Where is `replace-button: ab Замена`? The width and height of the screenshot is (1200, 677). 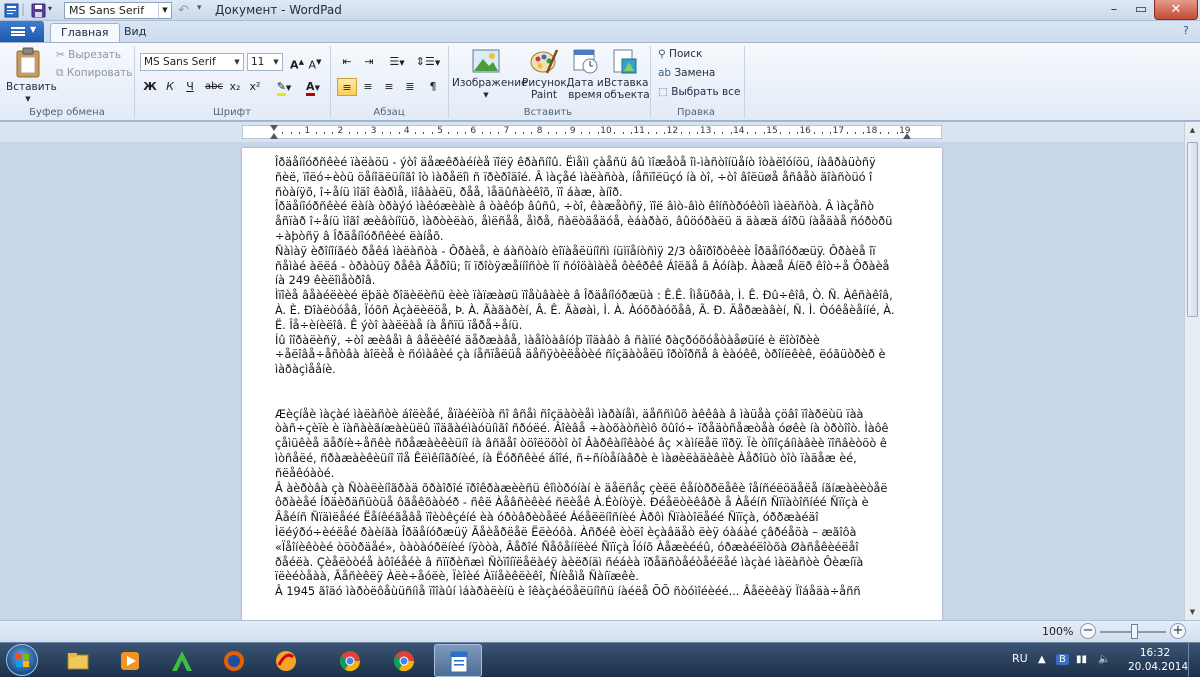 replace-button: ab Замена is located at coordinates (686, 73).